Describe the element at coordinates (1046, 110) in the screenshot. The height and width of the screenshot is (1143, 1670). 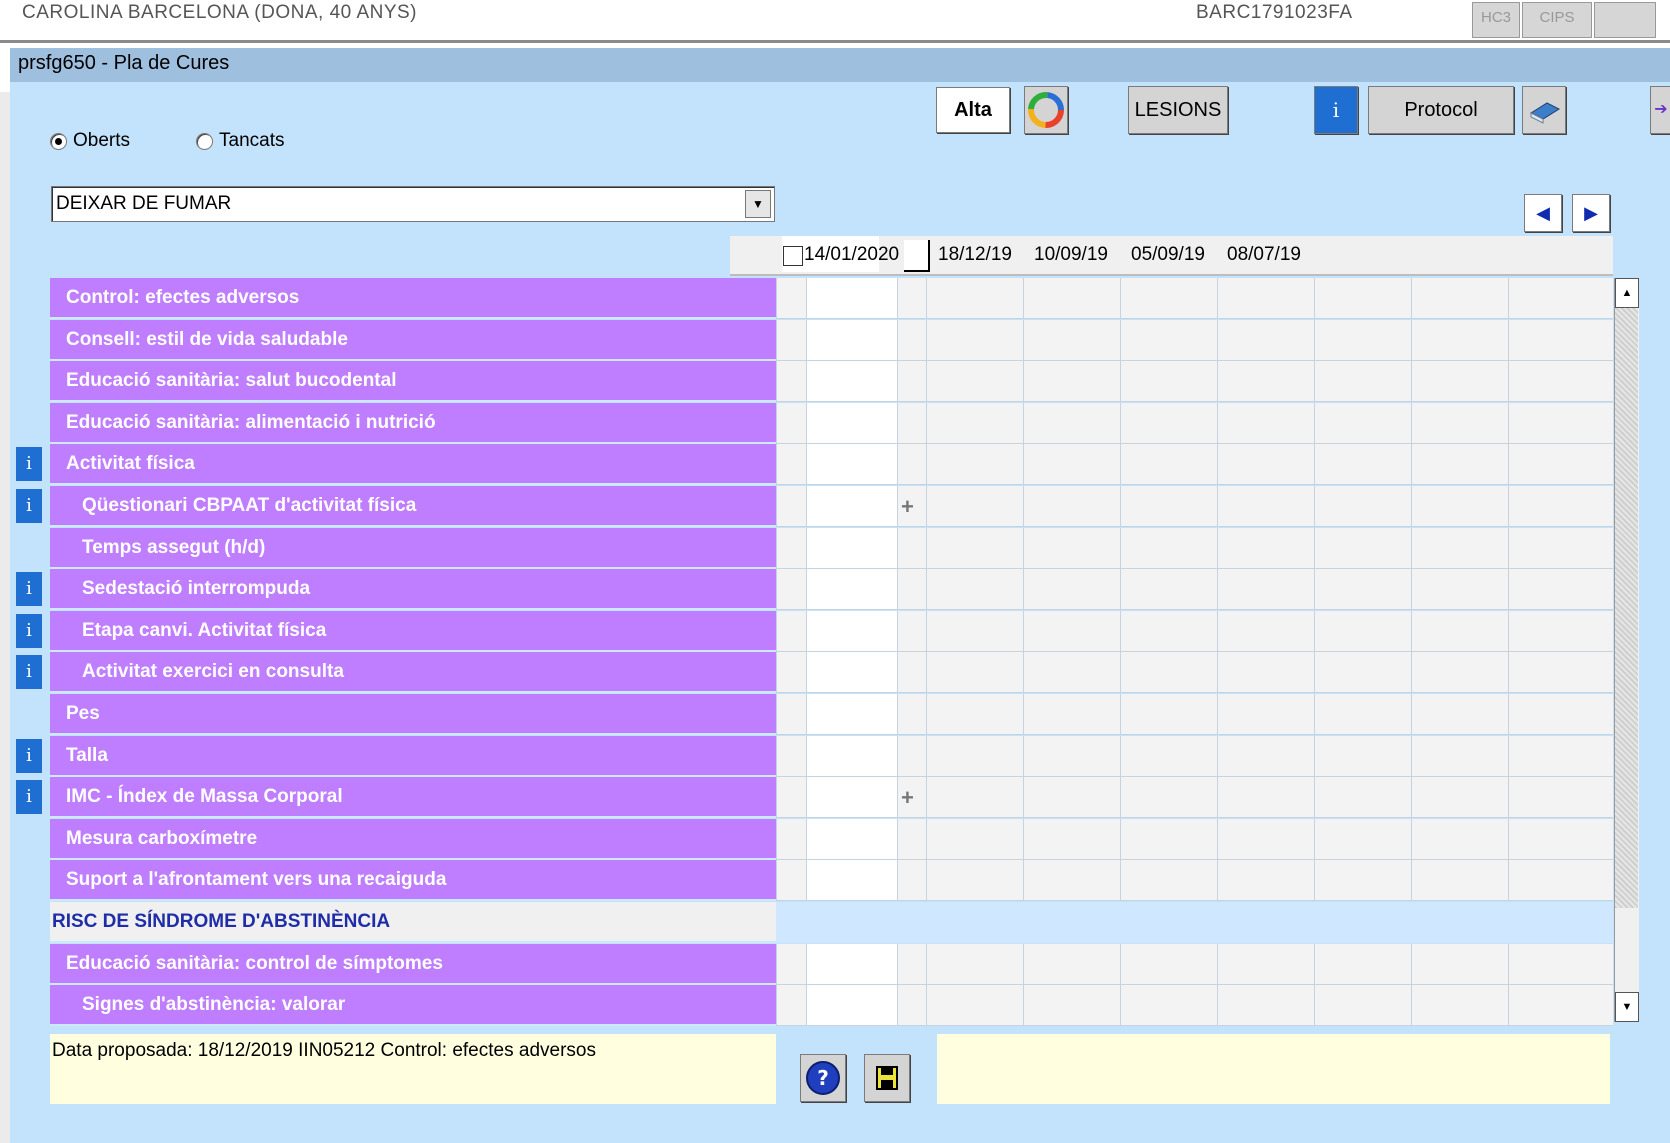
I see `refresh-button` at that location.